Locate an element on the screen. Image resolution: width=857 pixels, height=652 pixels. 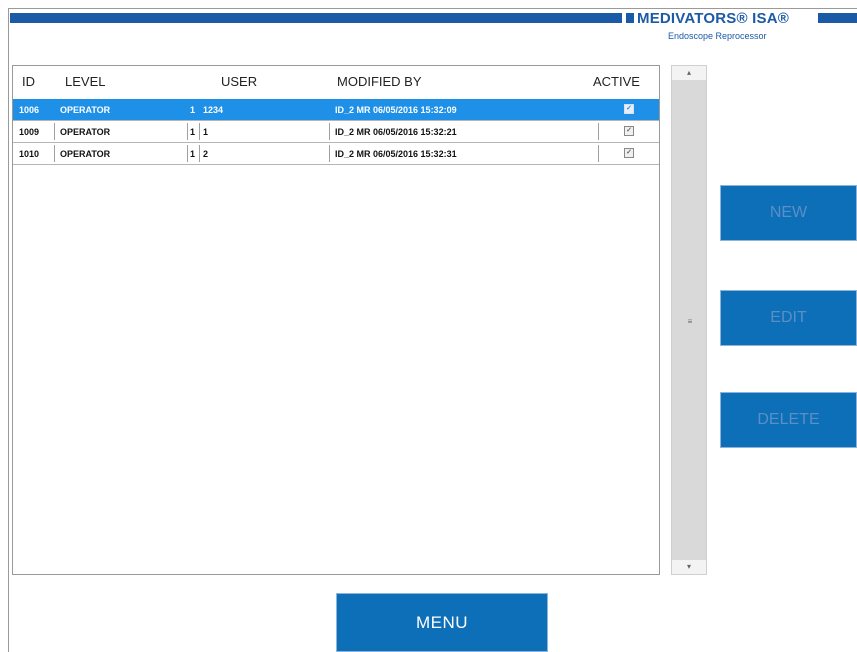
delete-button: DELETE is located at coordinates (788, 420).